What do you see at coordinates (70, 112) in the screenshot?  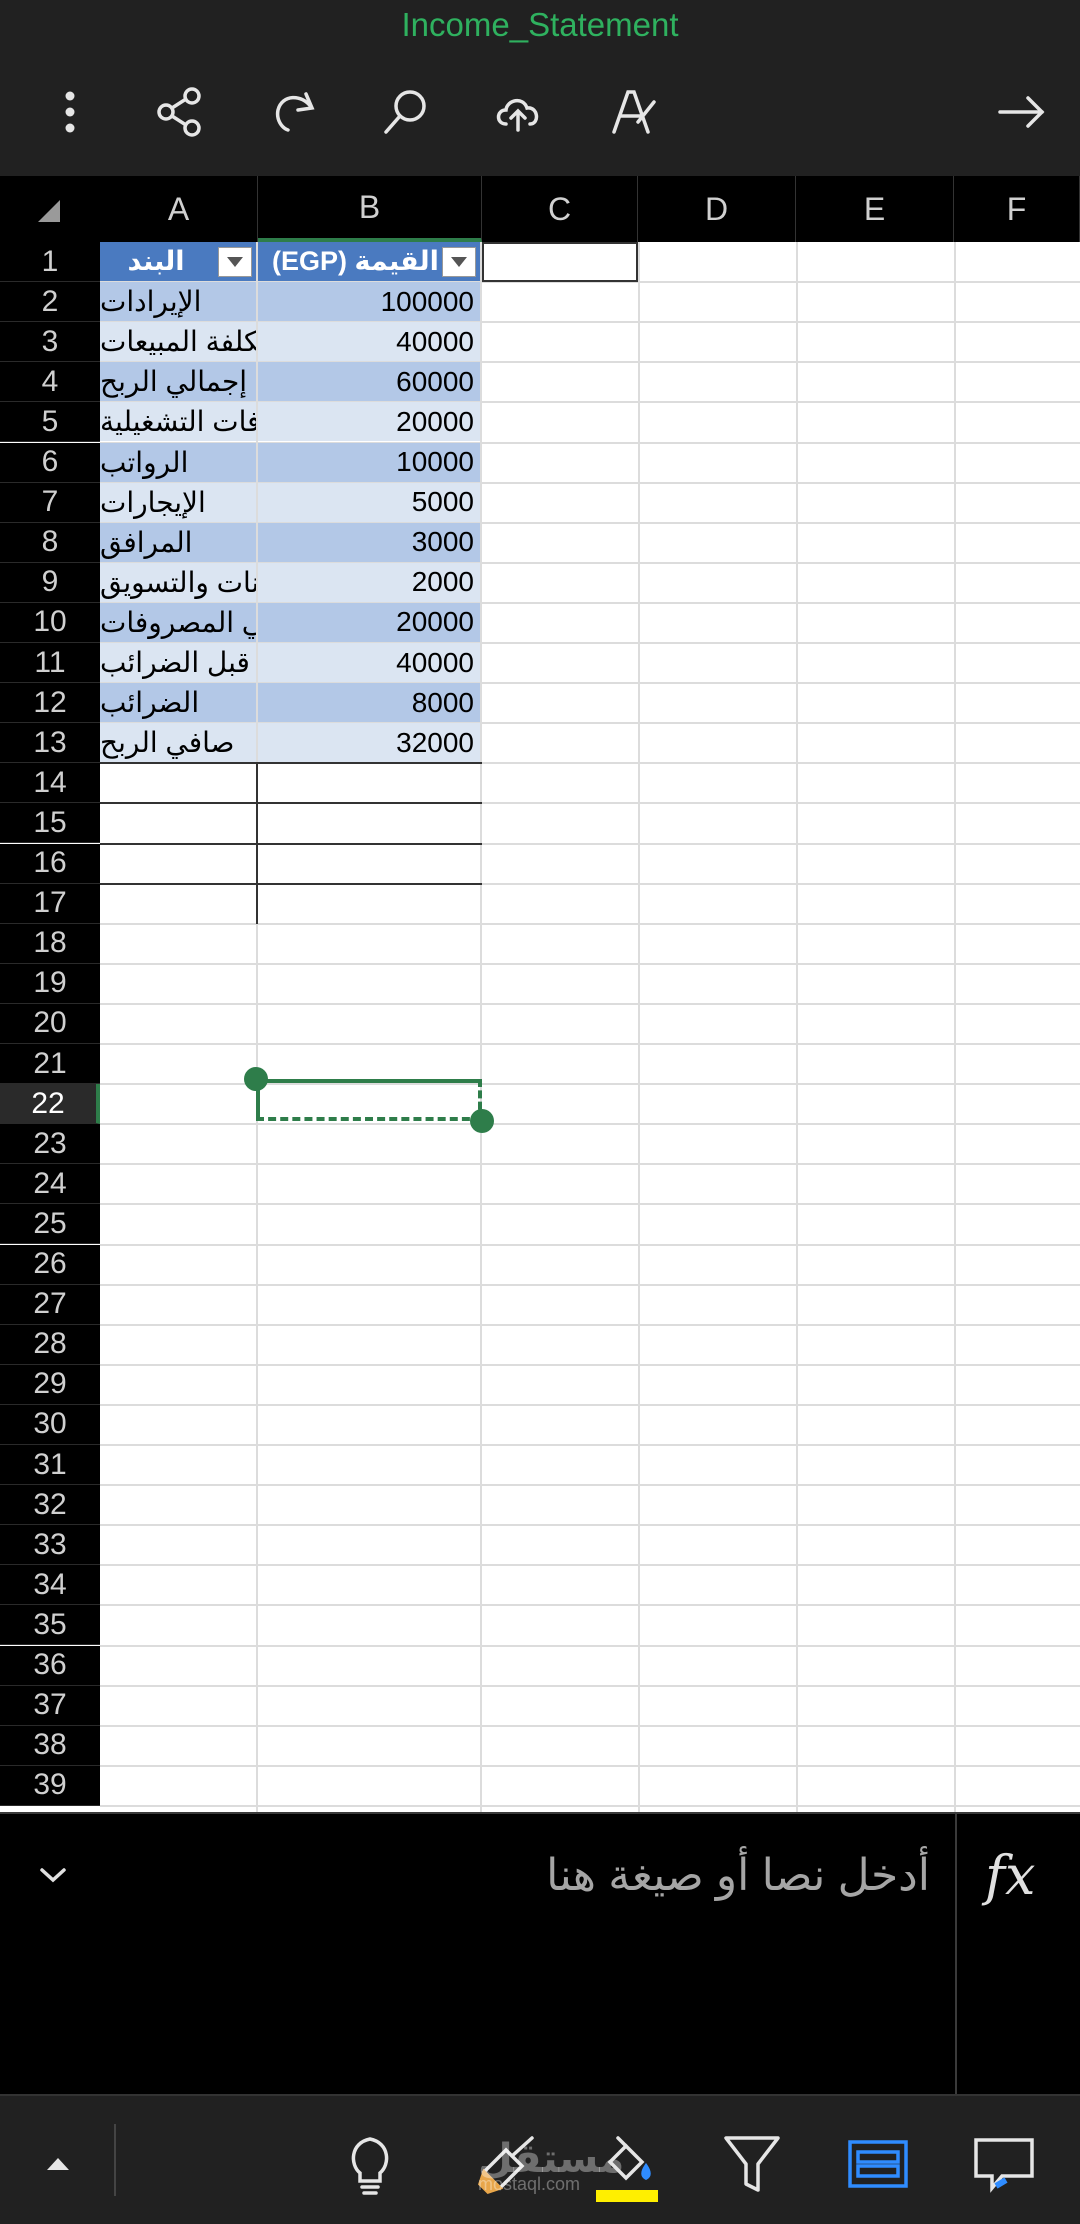 I see `more-vertical-icon` at bounding box center [70, 112].